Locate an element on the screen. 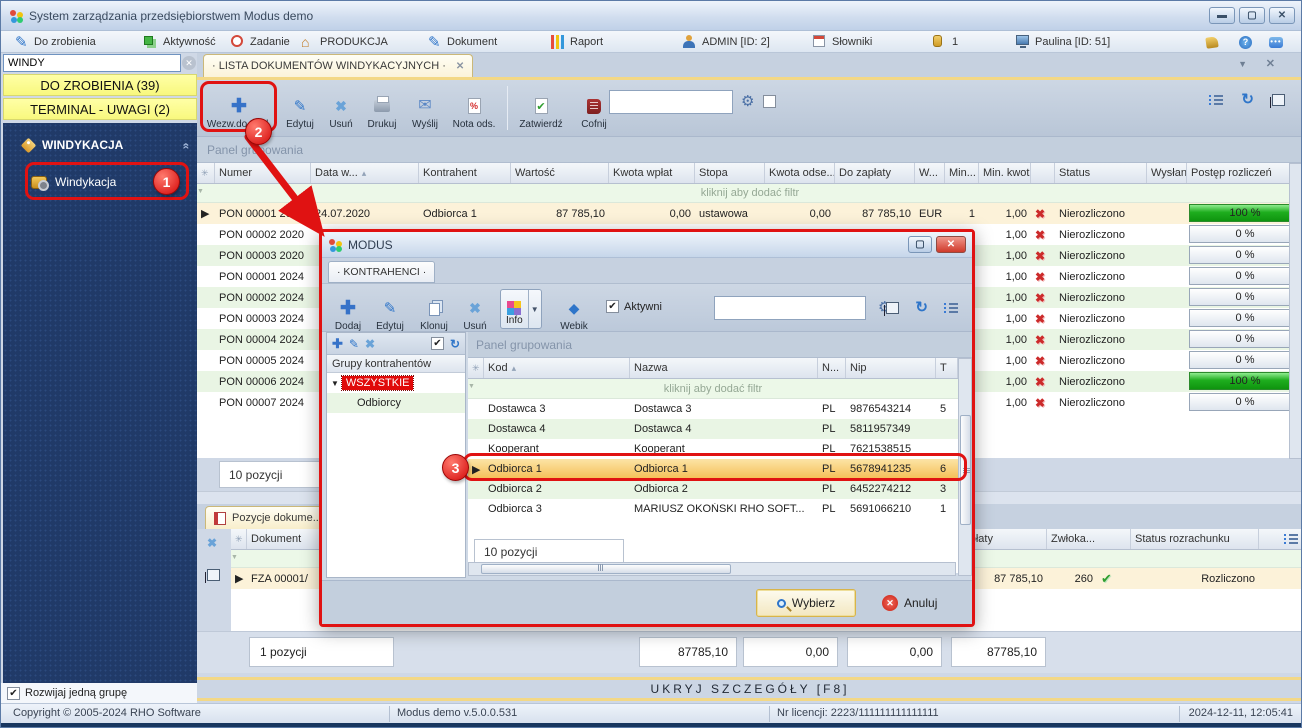  field-chooser-icon is located at coordinates (1216, 100).